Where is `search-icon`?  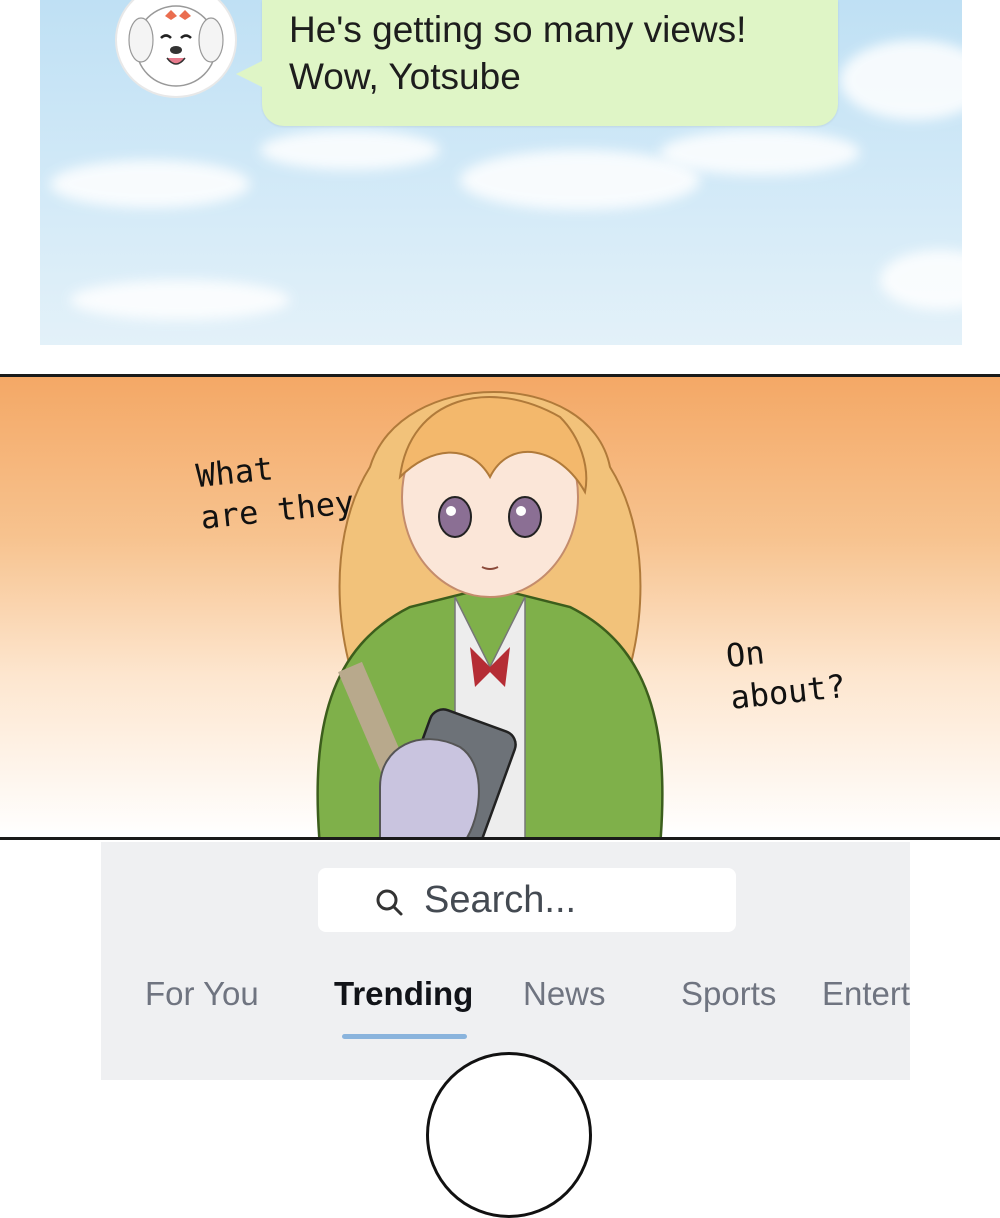 search-icon is located at coordinates (389, 902).